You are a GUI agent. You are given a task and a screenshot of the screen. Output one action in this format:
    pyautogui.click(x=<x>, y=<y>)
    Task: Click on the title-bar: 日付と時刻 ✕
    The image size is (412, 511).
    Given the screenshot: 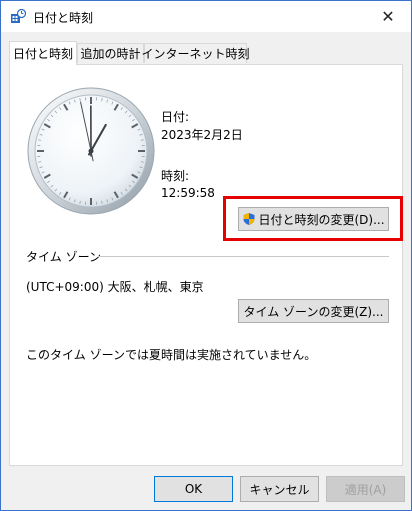 What is the action you would take?
    pyautogui.click(x=206, y=16)
    